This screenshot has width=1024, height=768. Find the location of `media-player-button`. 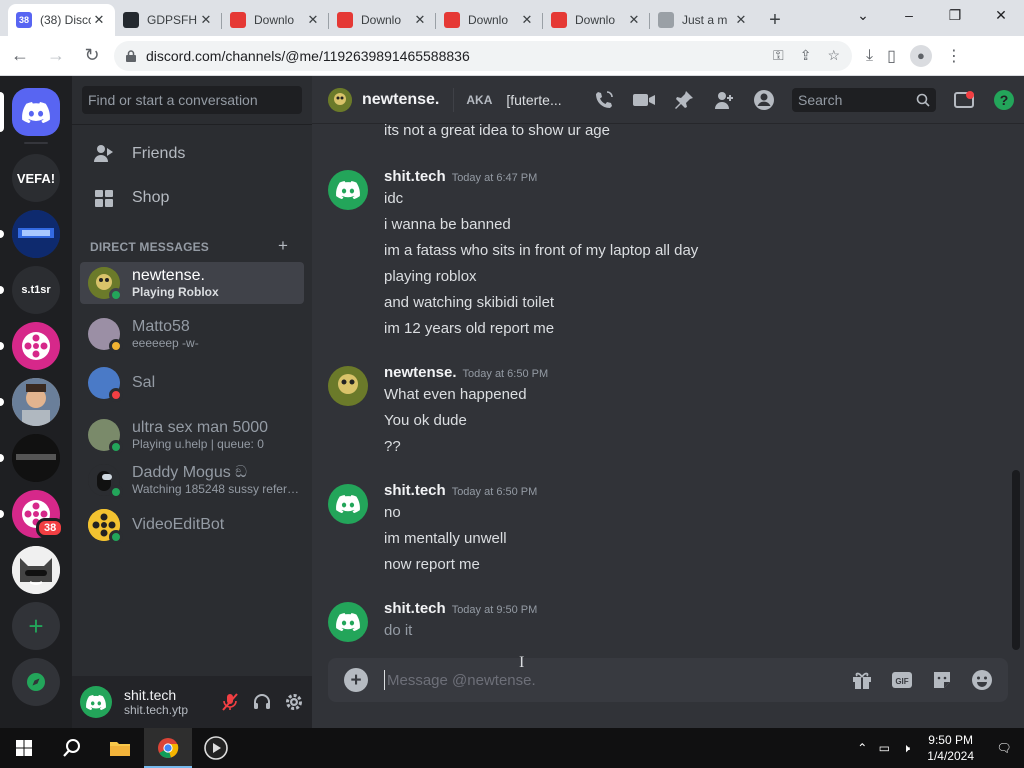

media-player-button is located at coordinates (216, 748).